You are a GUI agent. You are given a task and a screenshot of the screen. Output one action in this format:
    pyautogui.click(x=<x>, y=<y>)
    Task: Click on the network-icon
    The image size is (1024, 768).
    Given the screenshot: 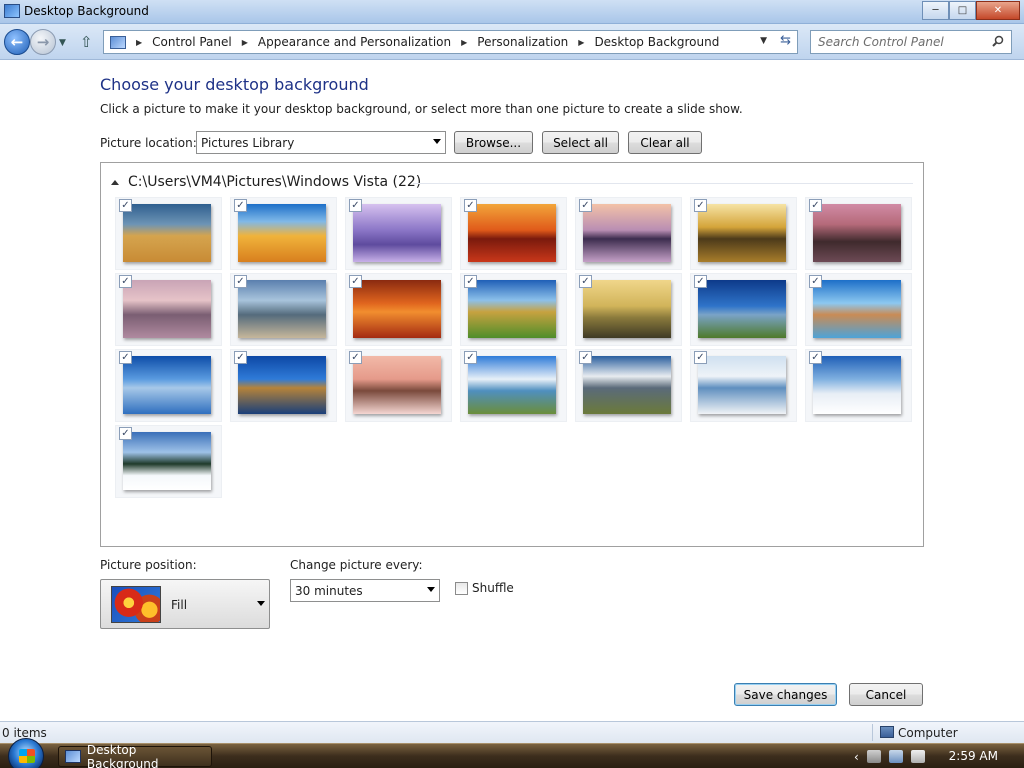 What is the action you would take?
    pyautogui.click(x=895, y=756)
    